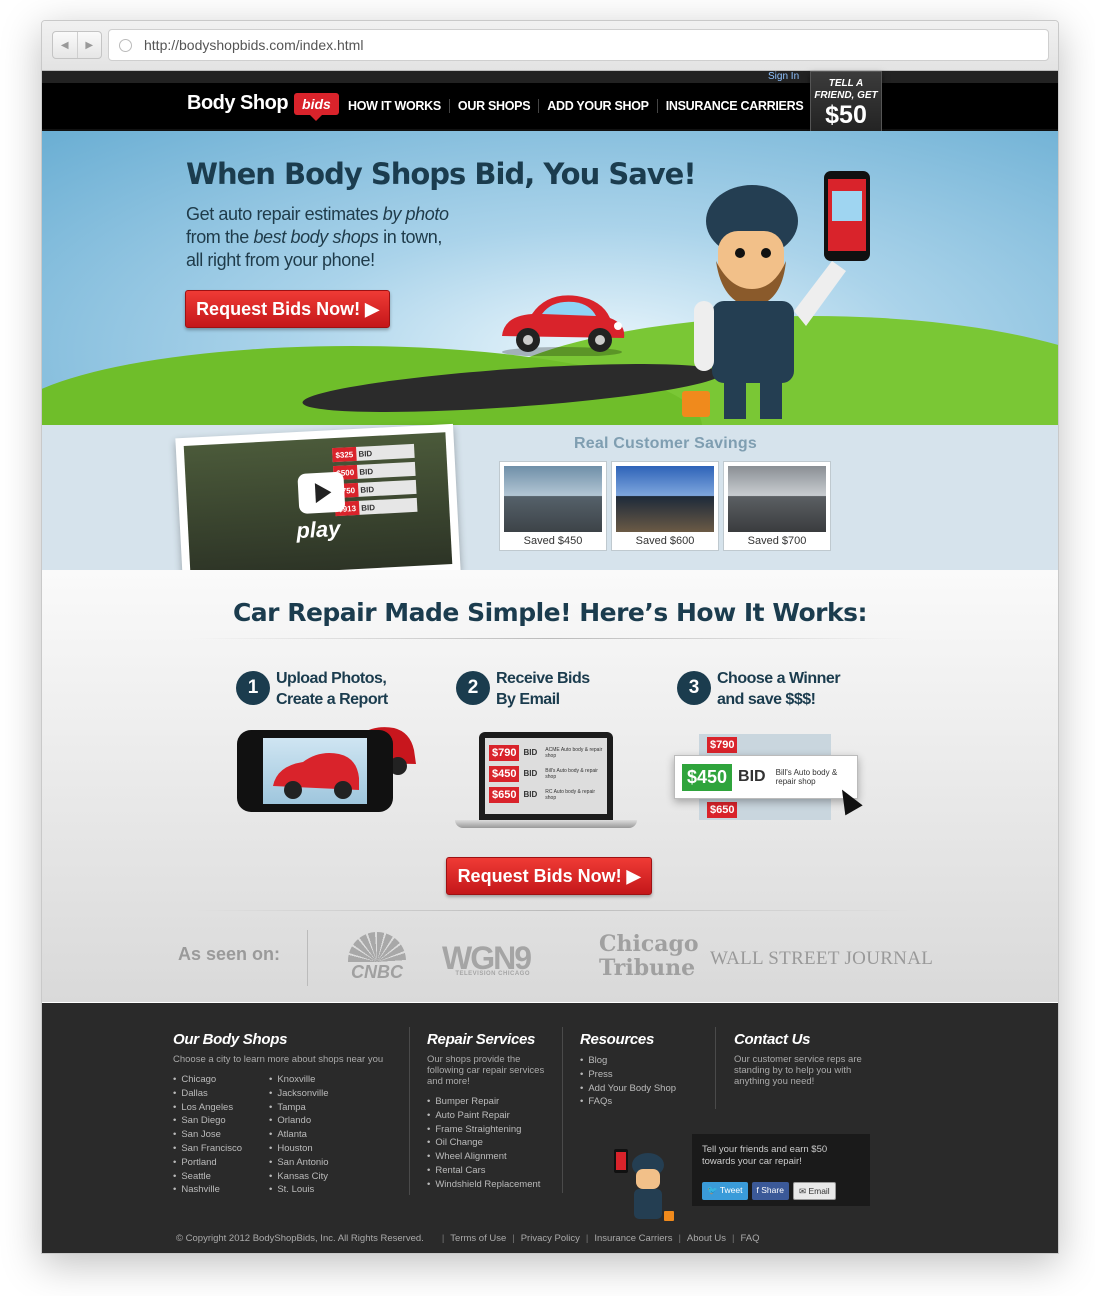  What do you see at coordinates (212, 1163) in the screenshot?
I see `city-link: Portland` at bounding box center [212, 1163].